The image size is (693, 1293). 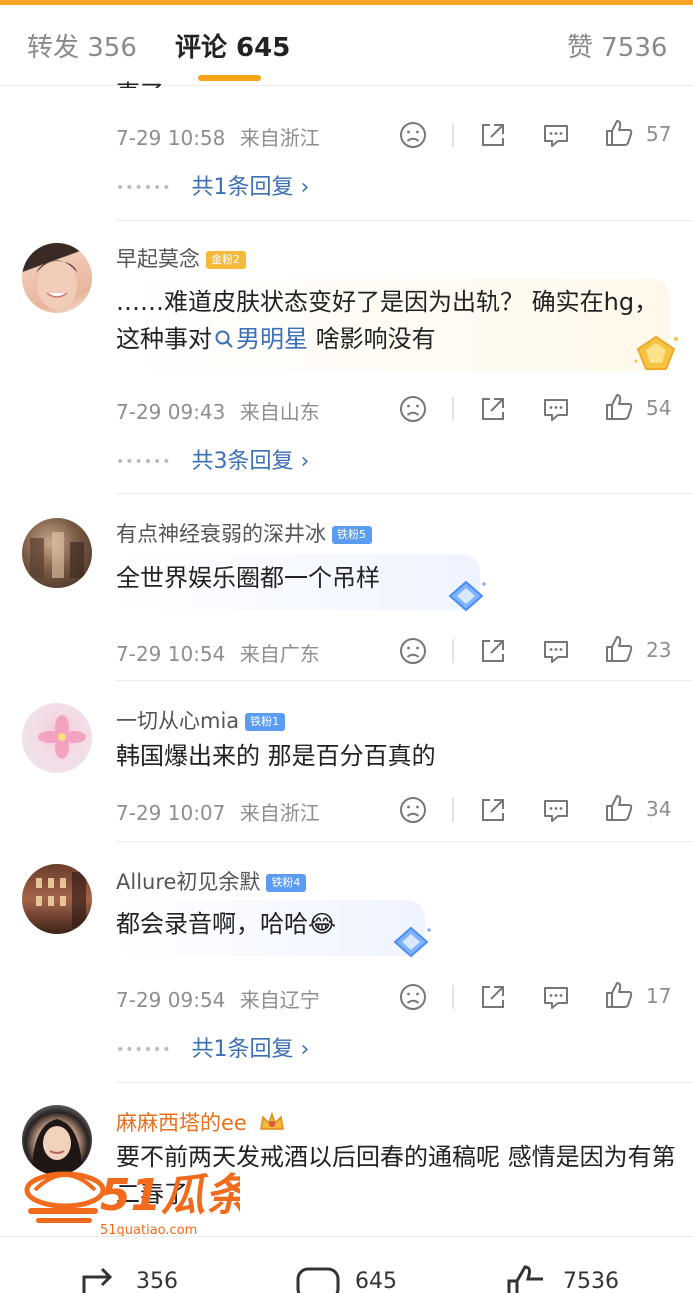 What do you see at coordinates (659, 809) in the screenshot?
I see `like-count: 34` at bounding box center [659, 809].